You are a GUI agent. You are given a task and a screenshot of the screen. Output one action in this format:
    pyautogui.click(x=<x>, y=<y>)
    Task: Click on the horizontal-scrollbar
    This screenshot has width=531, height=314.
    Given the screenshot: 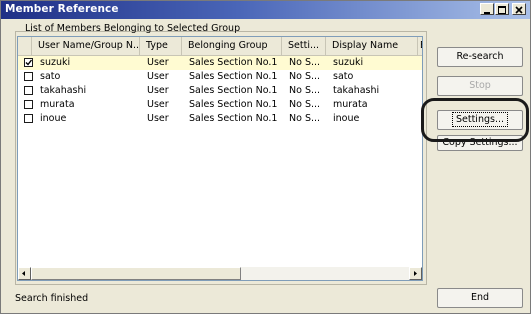 What is the action you would take?
    pyautogui.click(x=220, y=273)
    